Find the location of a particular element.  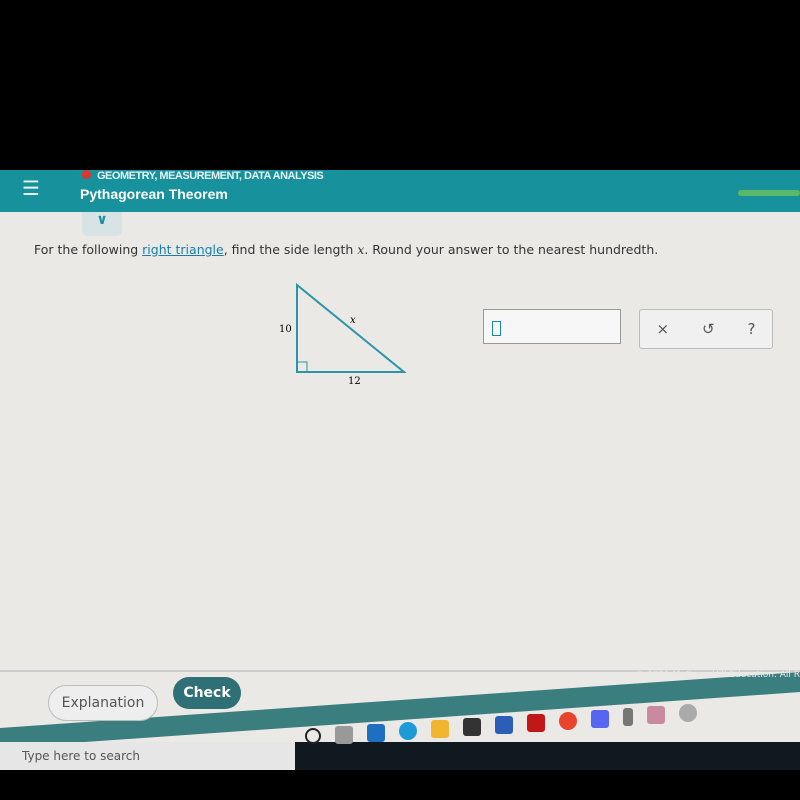

taskbar-search: Type here to search is located at coordinates (147, 756).